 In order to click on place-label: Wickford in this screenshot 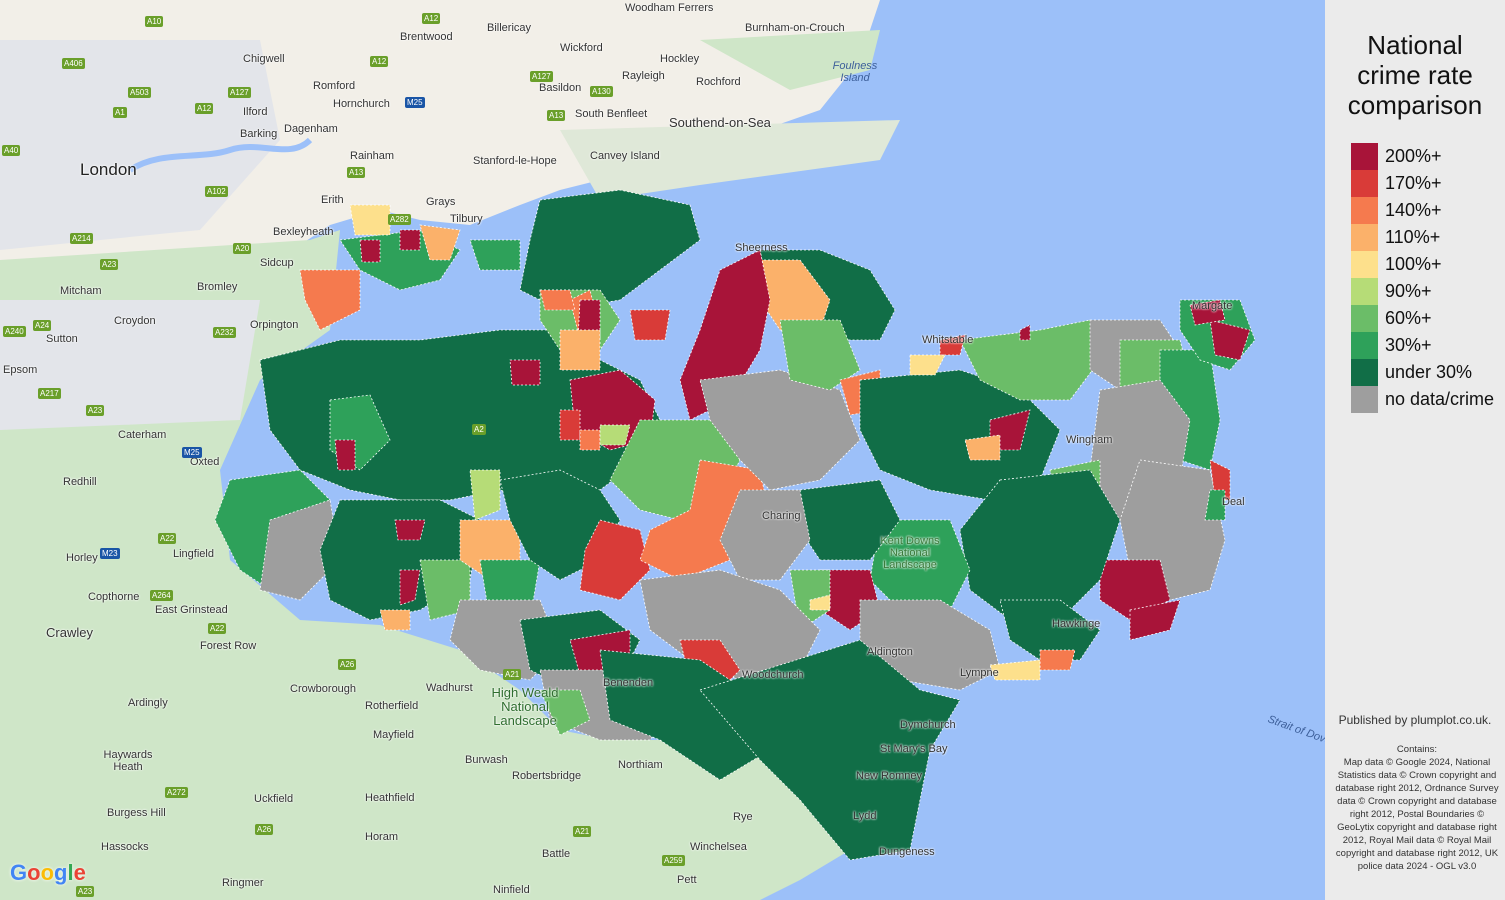, I will do `click(581, 48)`.